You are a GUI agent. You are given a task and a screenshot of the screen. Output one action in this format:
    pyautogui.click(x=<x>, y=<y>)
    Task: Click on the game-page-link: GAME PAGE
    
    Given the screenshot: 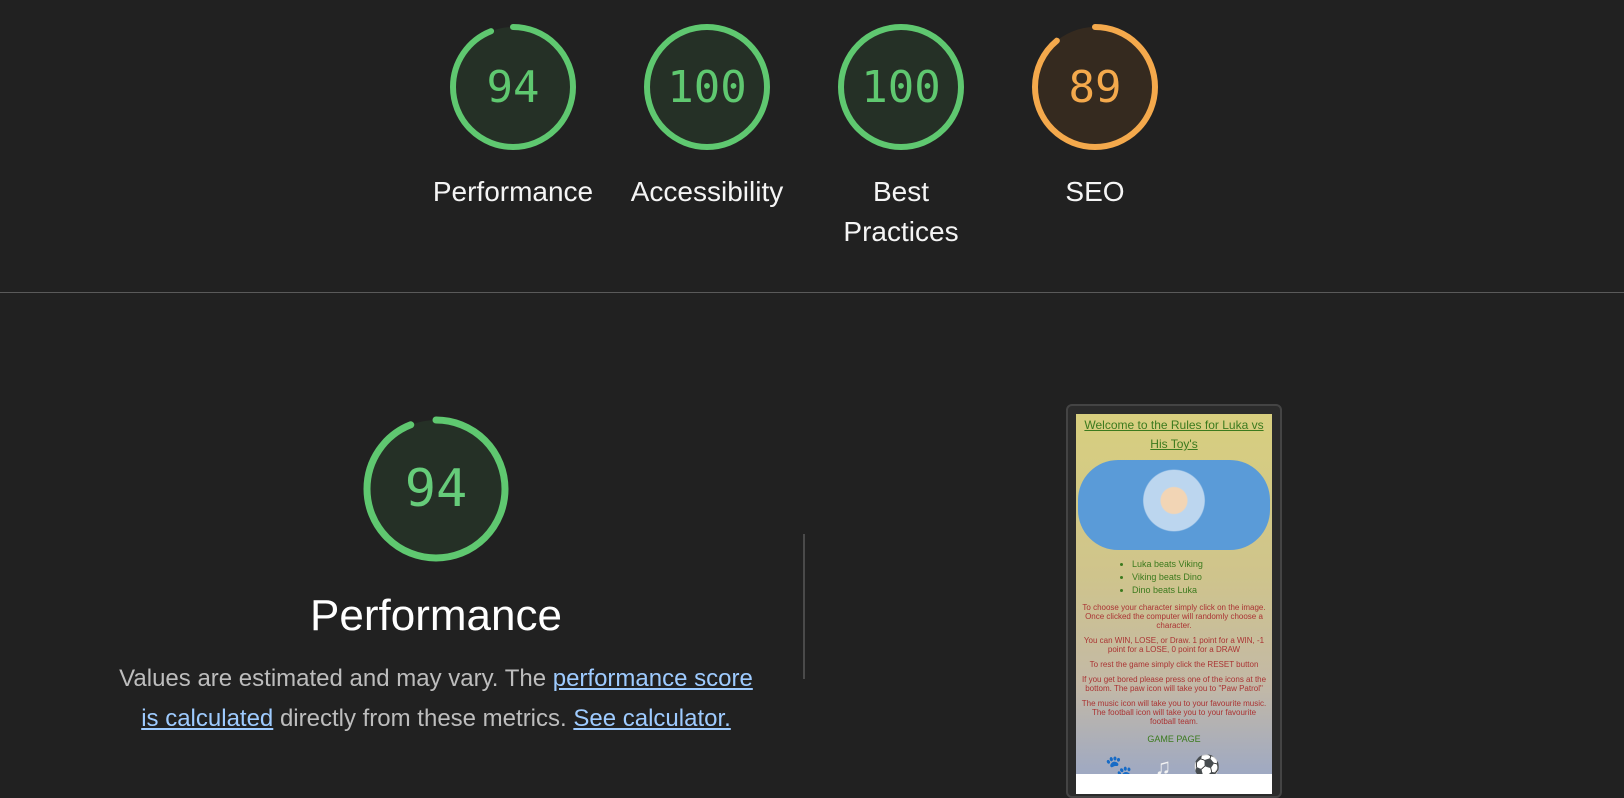 What is the action you would take?
    pyautogui.click(x=1174, y=739)
    